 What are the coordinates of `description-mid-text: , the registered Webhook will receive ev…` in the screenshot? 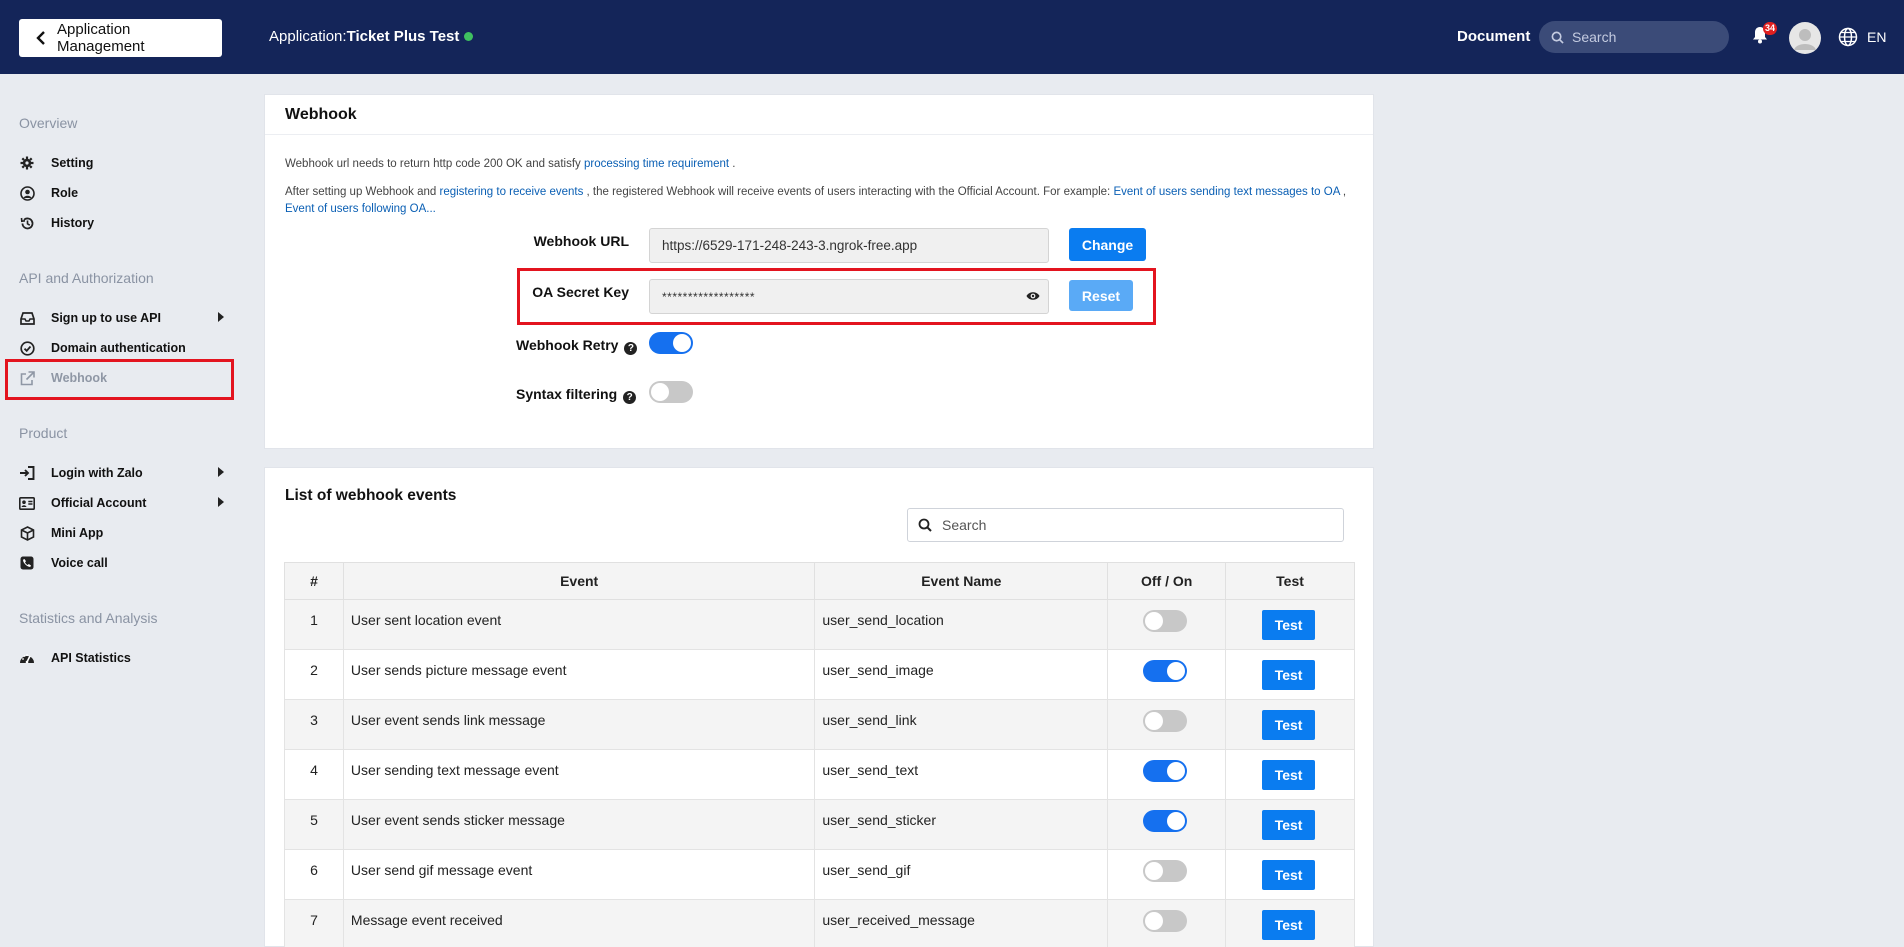 It's located at (848, 192).